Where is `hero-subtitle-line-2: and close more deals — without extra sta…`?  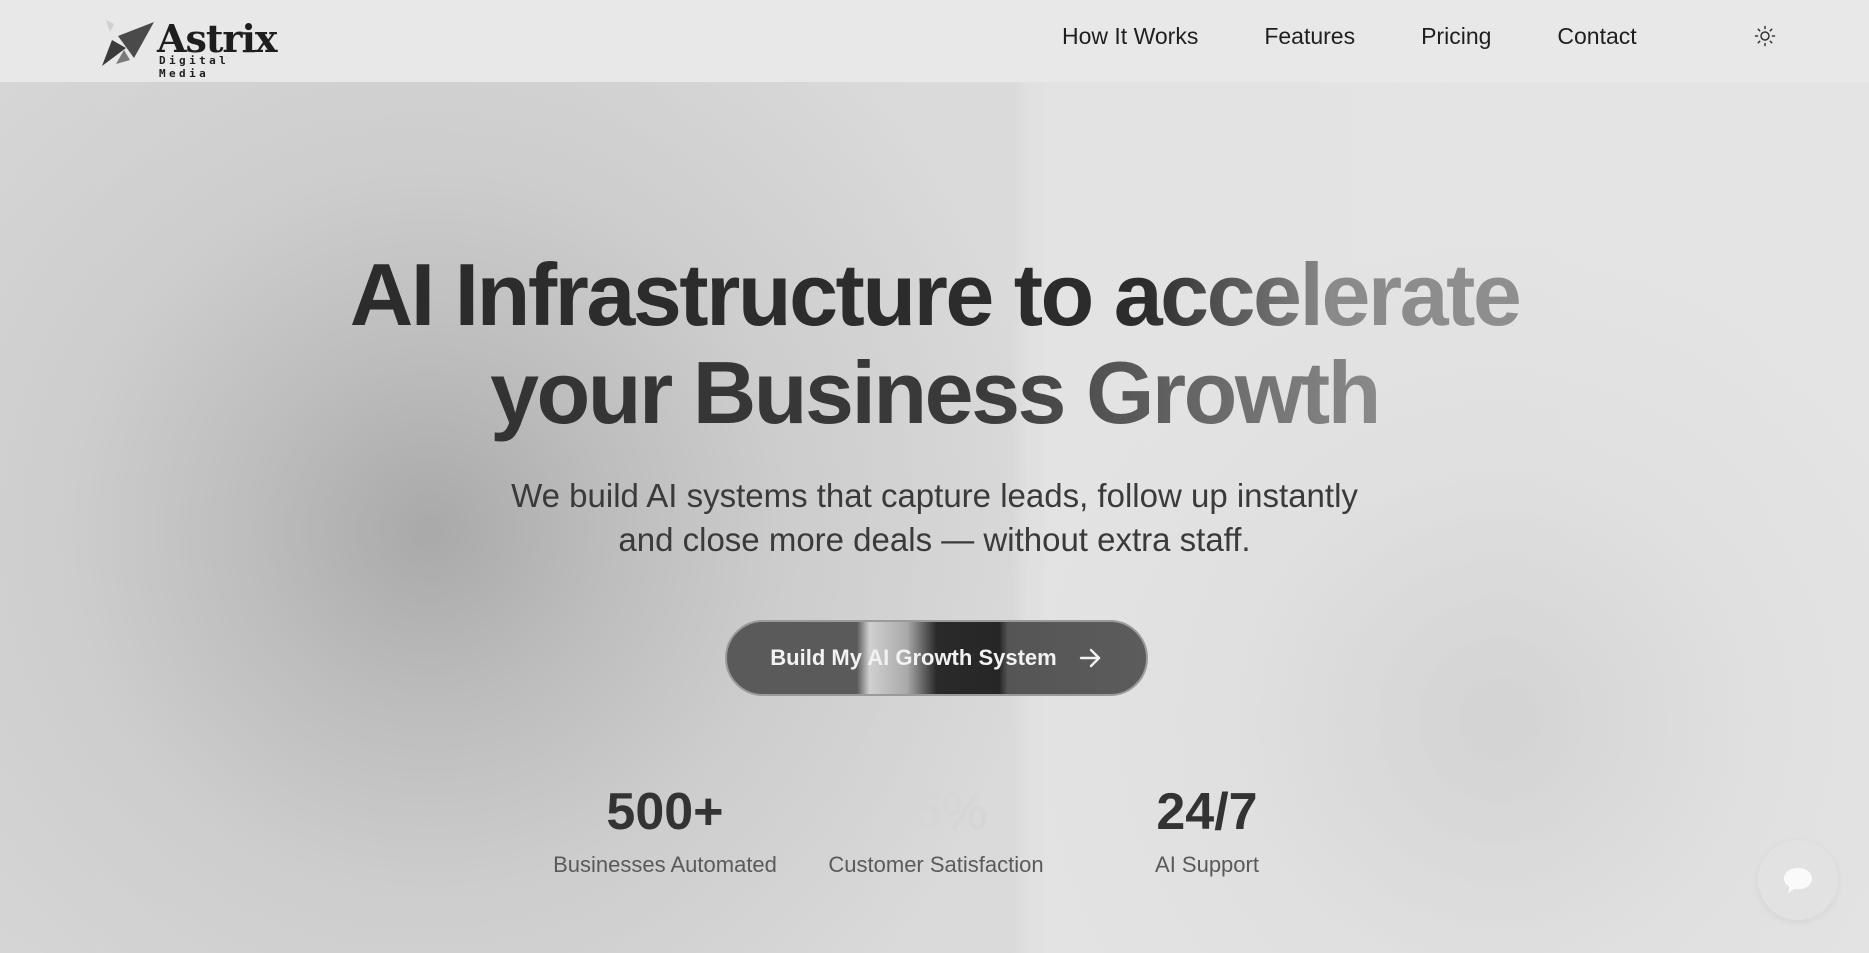 hero-subtitle-line-2: and close more deals — without extra sta… is located at coordinates (934, 539).